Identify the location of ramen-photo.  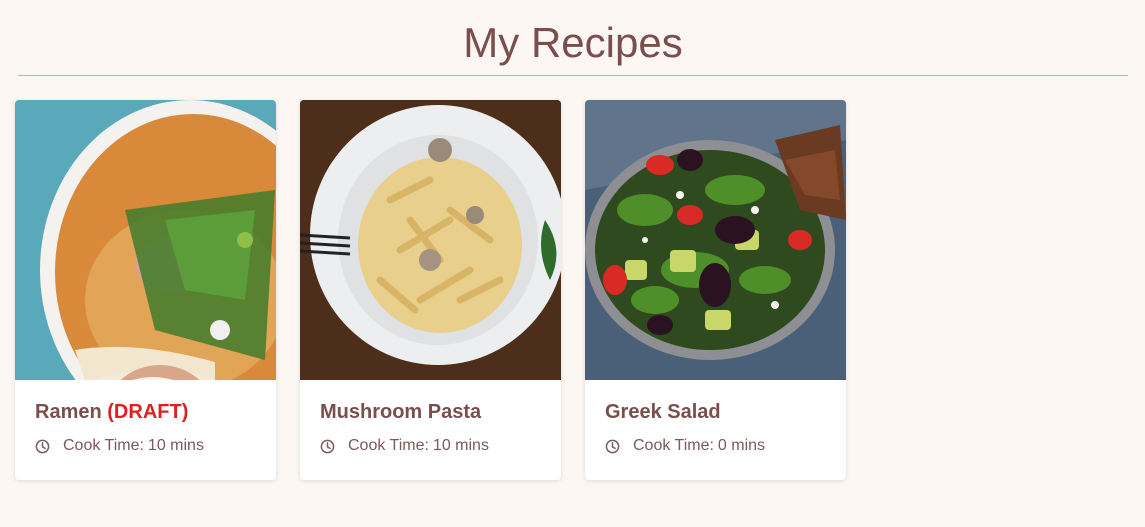
(145, 240).